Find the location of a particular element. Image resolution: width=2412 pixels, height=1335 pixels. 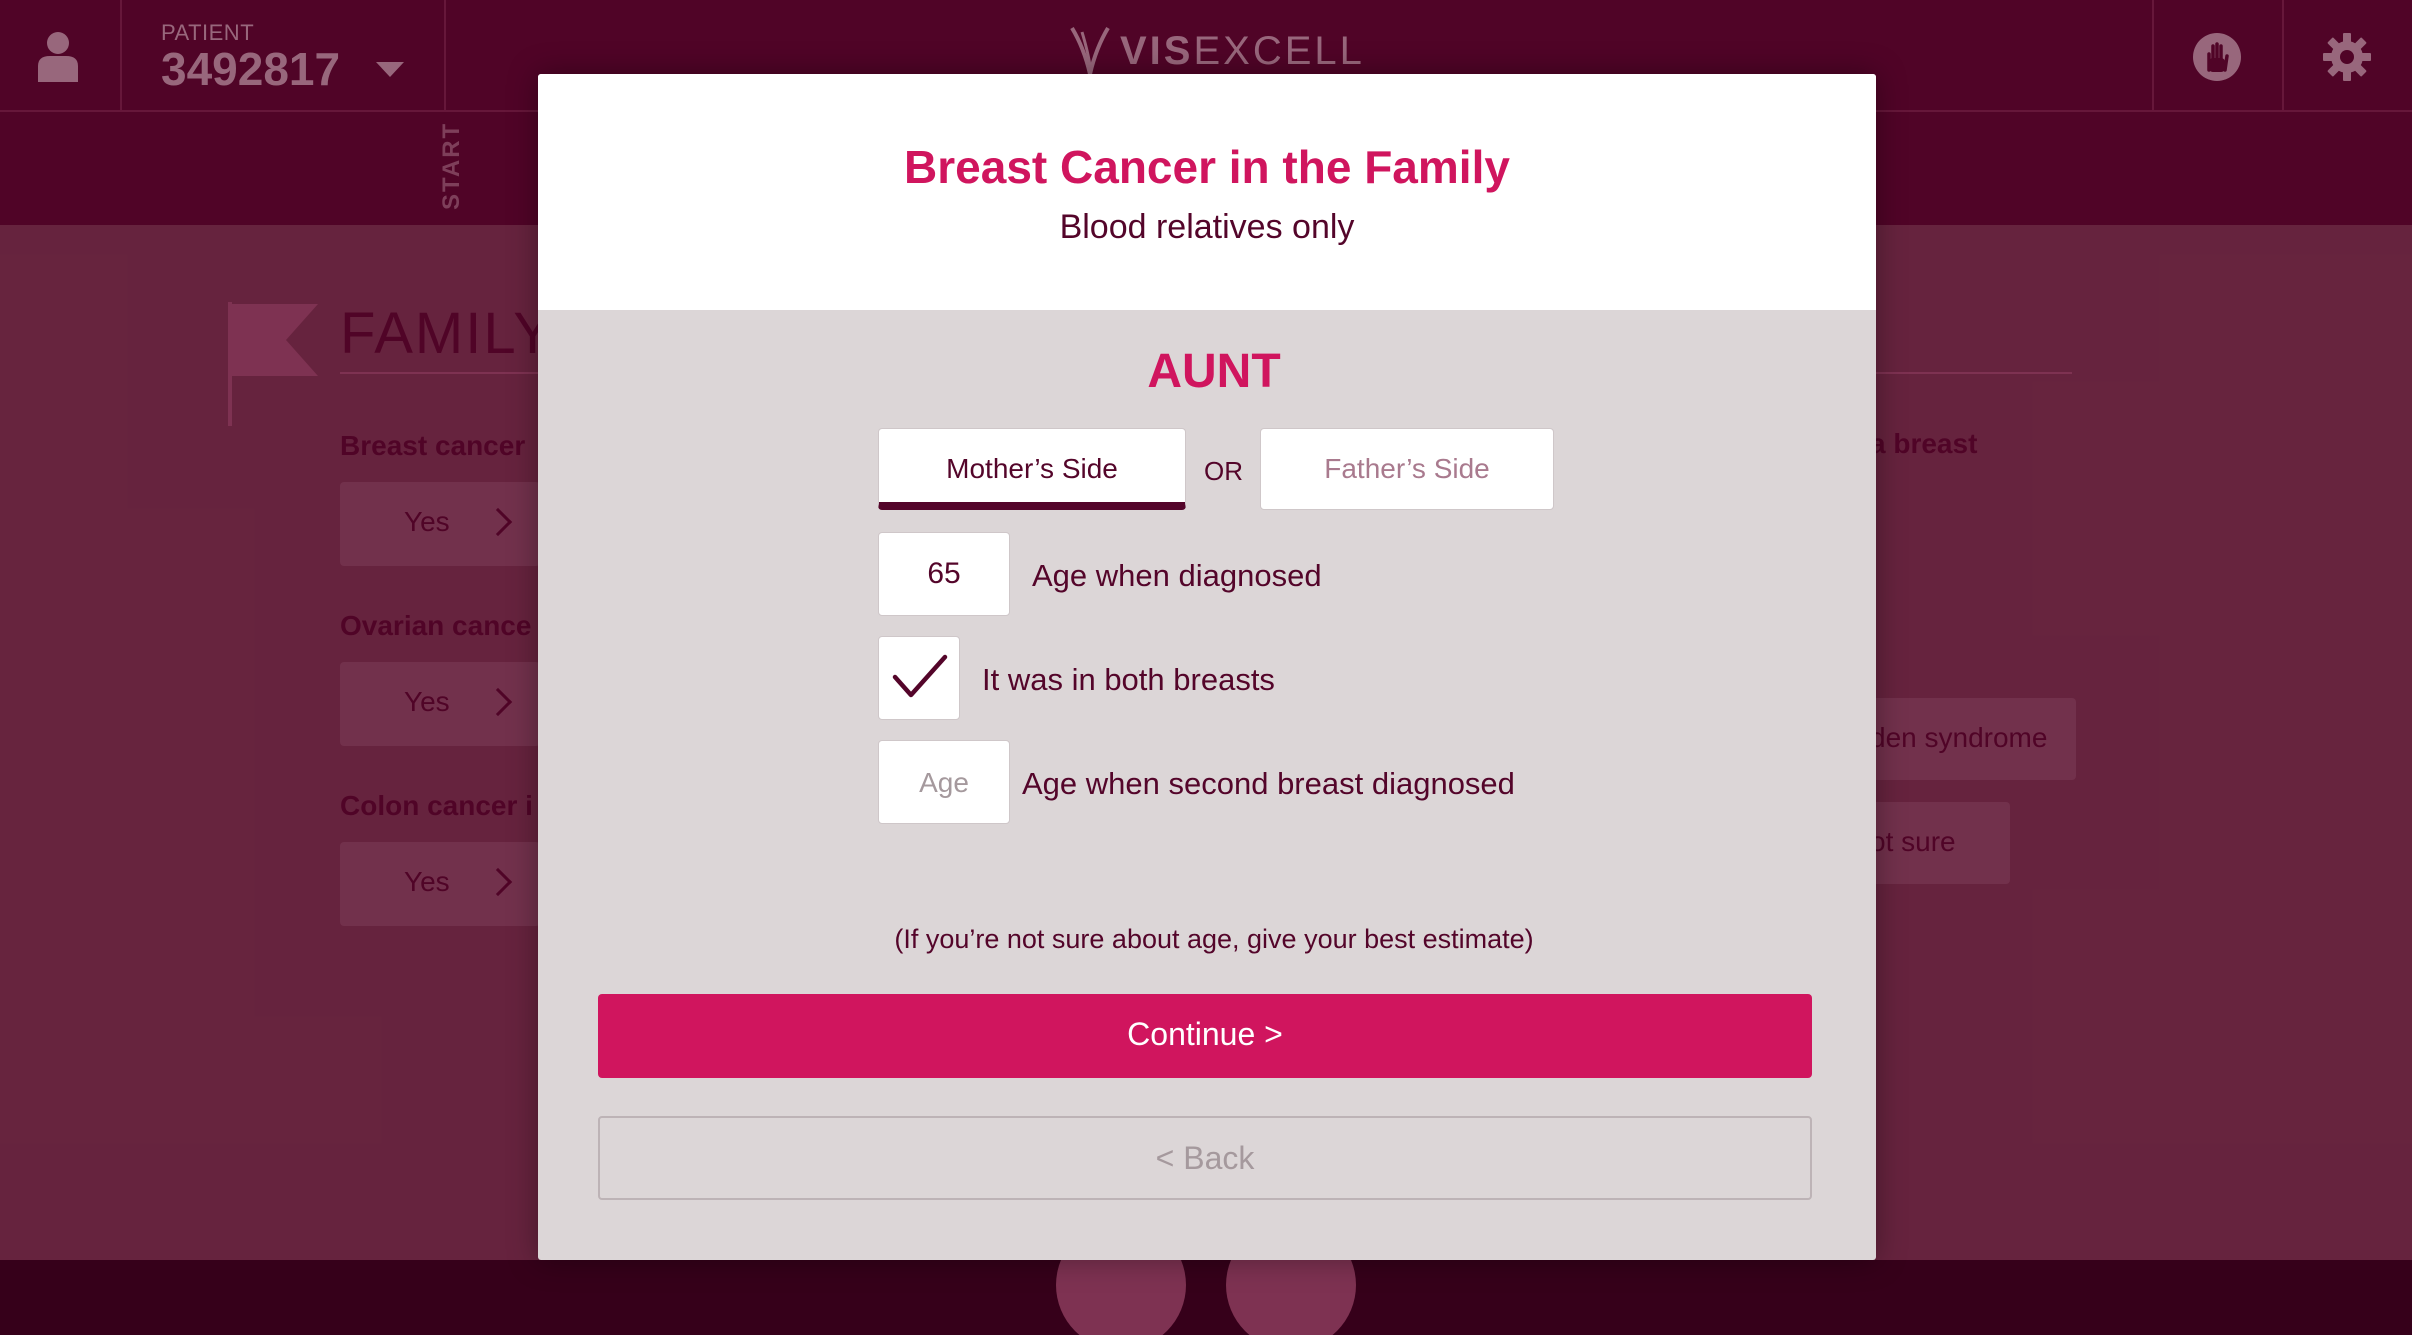

second-age-label: Age when second breast diagnosed is located at coordinates (1268, 783).